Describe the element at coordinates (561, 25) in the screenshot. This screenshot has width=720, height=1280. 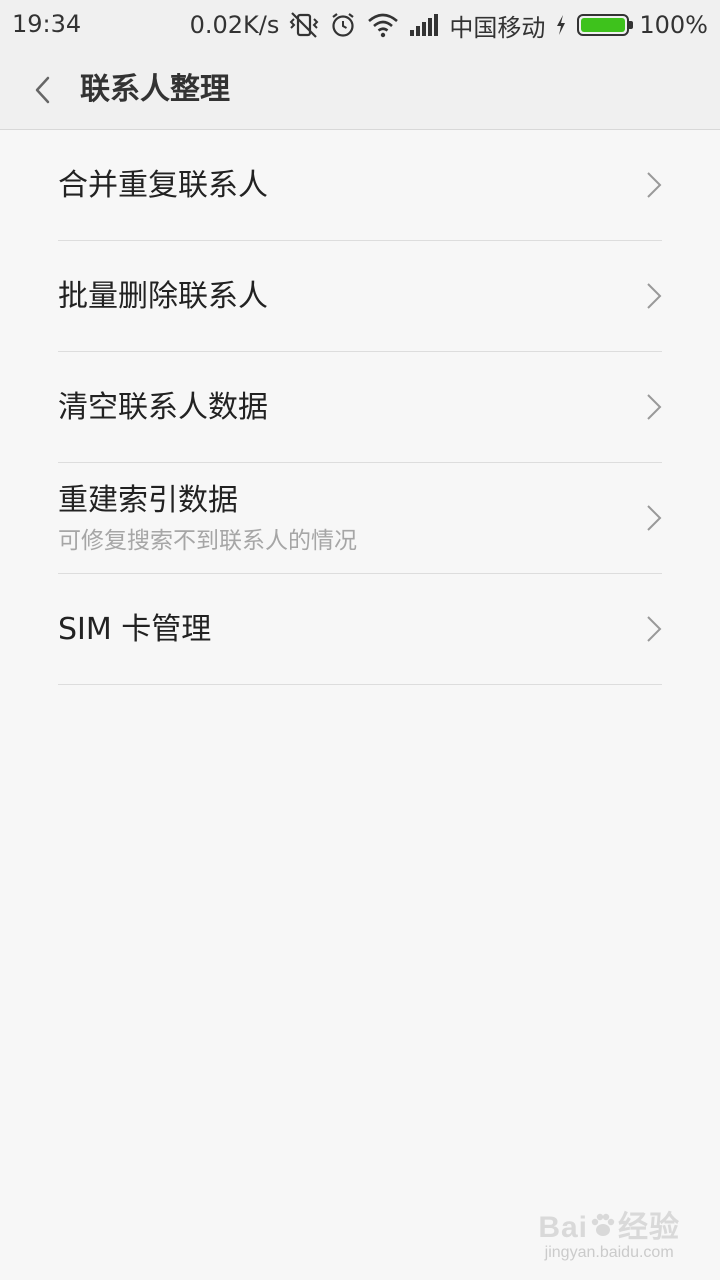
I see `charging-icon` at that location.